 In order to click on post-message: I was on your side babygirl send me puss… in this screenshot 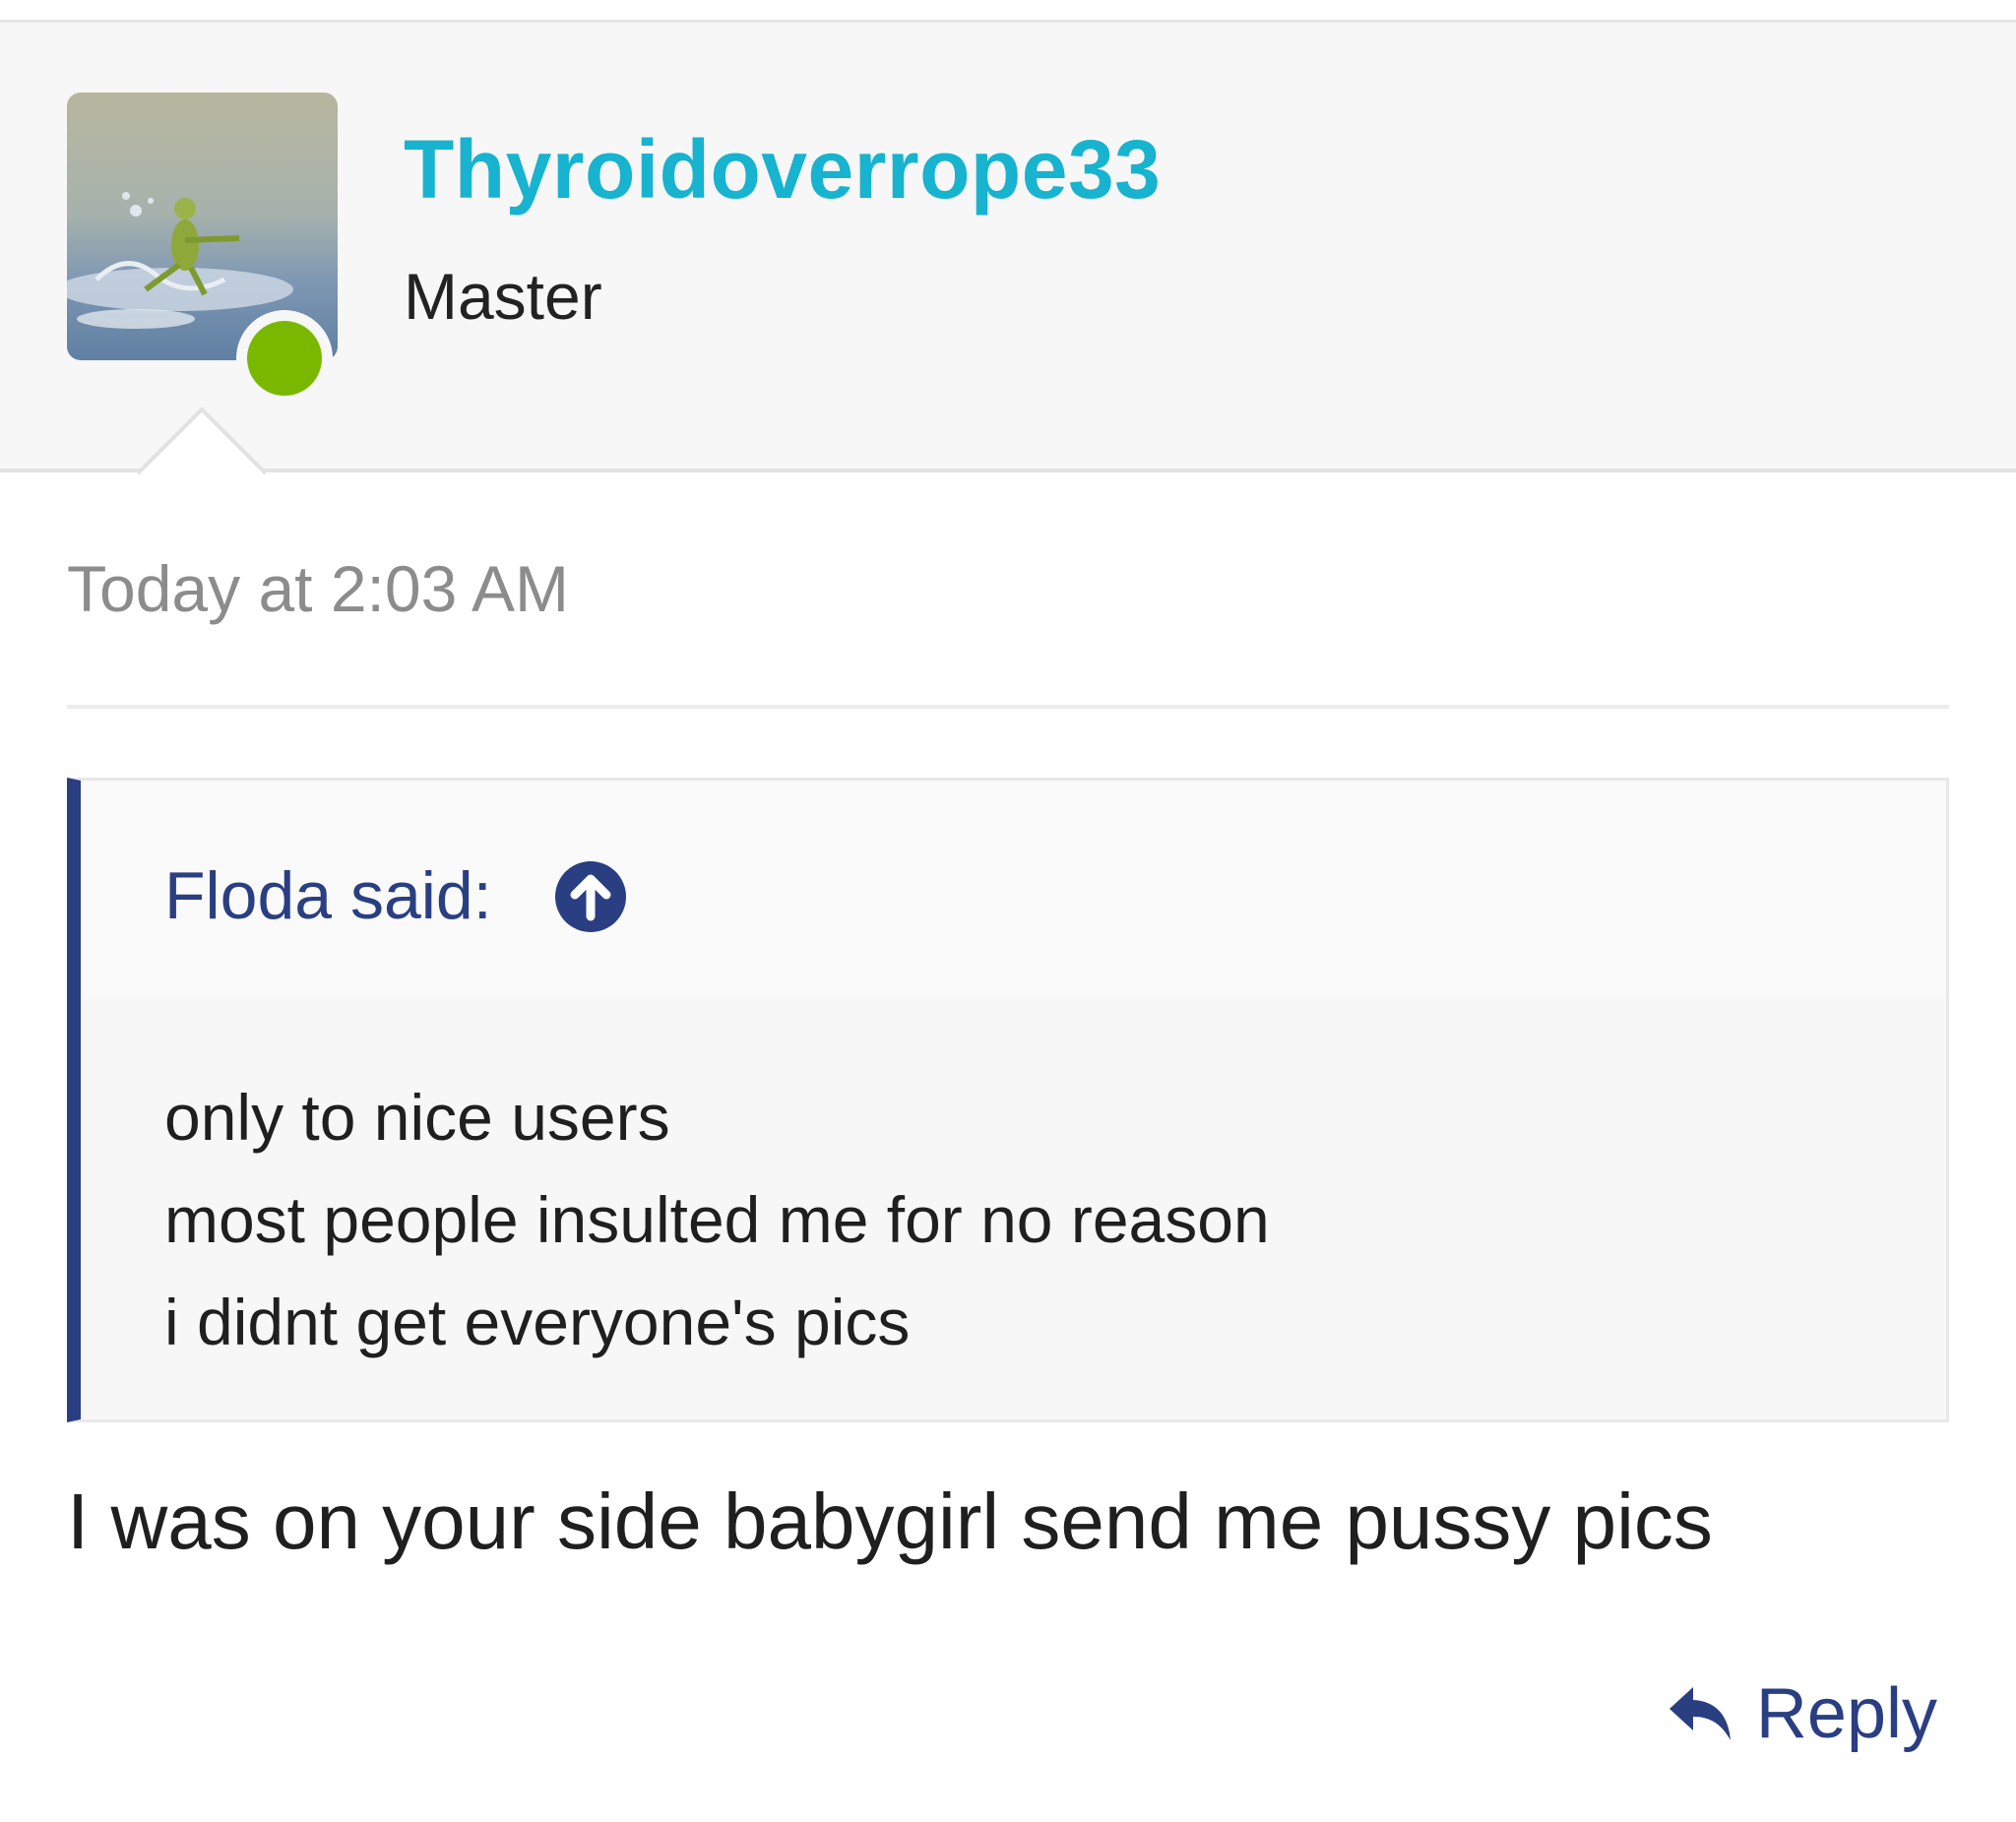, I will do `click(890, 1521)`.